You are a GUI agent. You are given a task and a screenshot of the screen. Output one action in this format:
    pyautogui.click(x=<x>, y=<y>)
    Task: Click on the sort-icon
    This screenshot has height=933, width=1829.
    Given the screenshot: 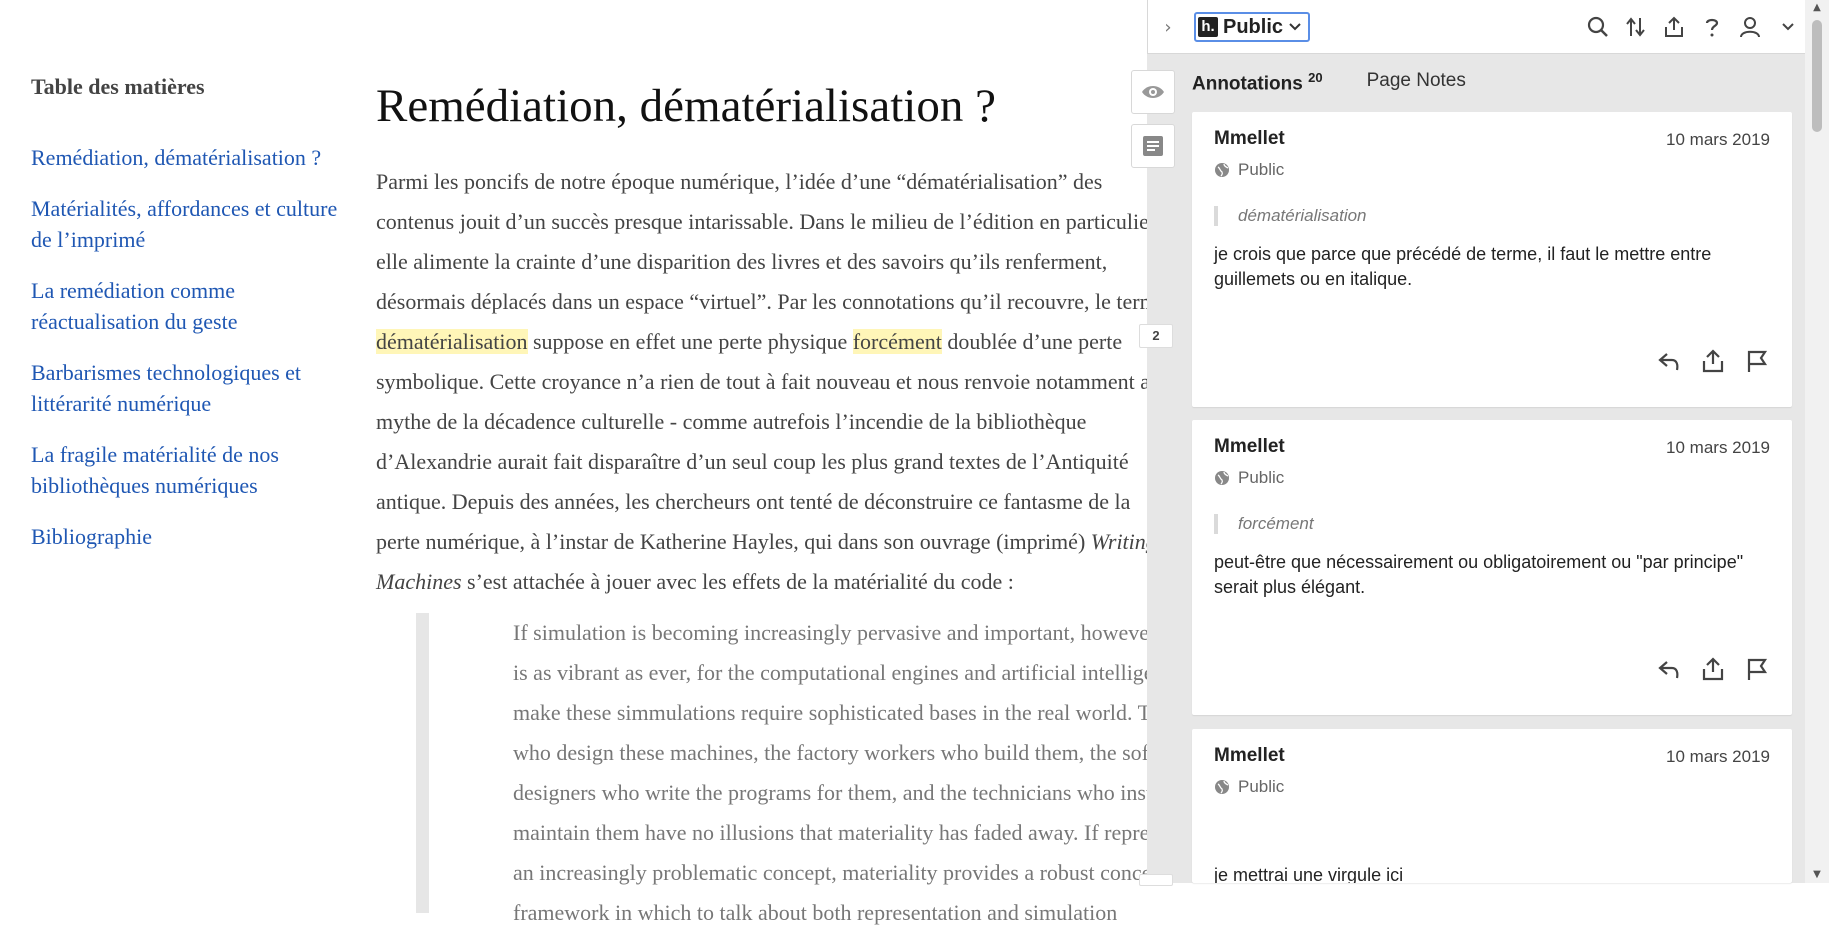 What is the action you would take?
    pyautogui.click(x=1635, y=27)
    